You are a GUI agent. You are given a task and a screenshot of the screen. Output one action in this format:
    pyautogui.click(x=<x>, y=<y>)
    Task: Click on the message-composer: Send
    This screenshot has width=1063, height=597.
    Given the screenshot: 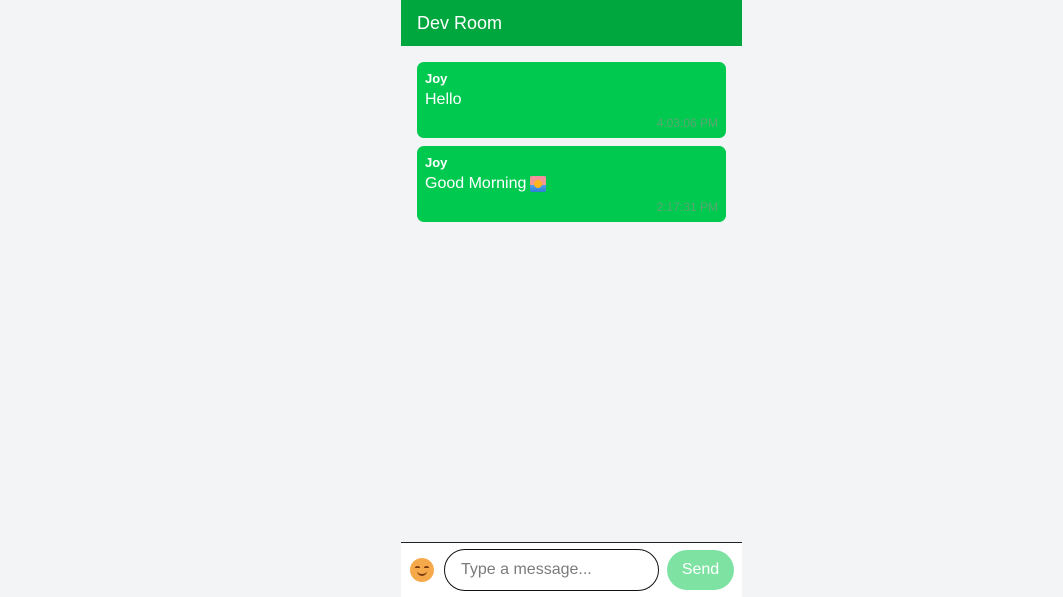 What is the action you would take?
    pyautogui.click(x=571, y=569)
    